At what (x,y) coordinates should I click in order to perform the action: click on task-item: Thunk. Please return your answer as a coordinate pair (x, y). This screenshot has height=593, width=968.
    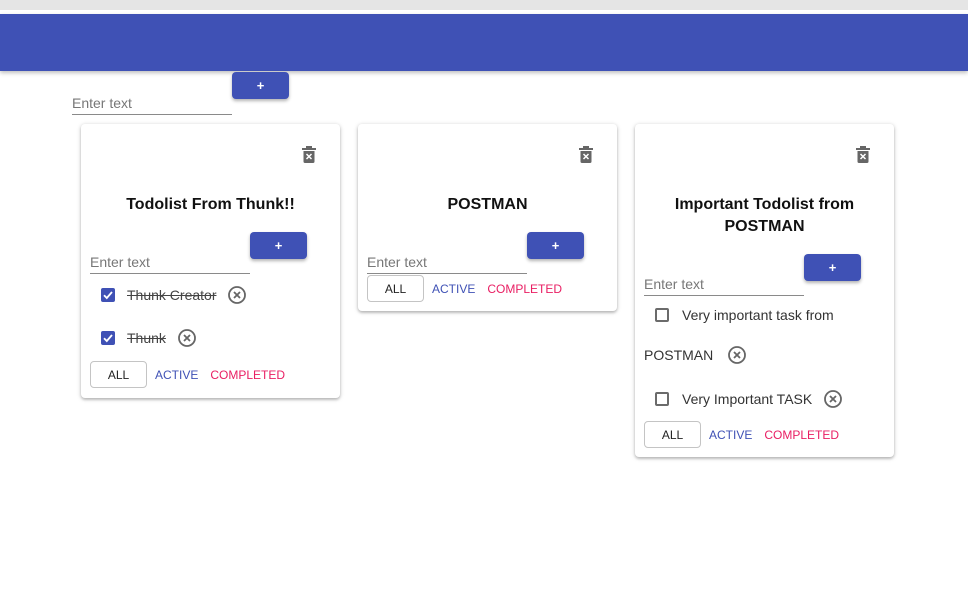
    Looking at the image, I should click on (148, 338).